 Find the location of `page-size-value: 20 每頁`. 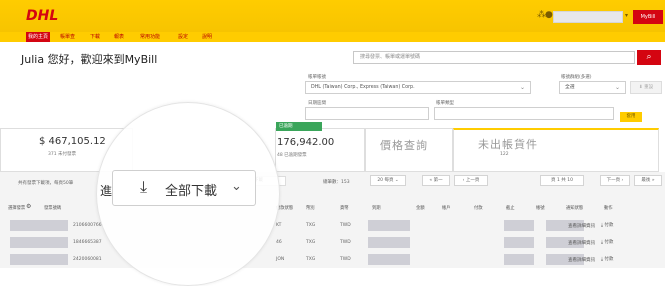

page-size-value: 20 每頁 is located at coordinates (385, 180).